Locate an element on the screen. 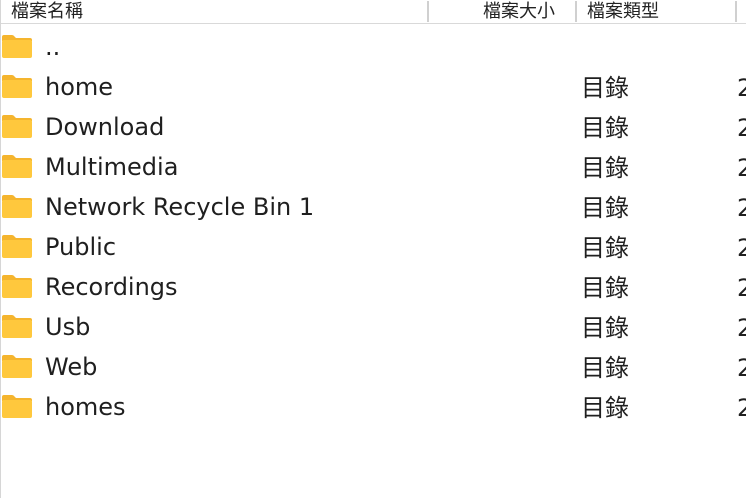  file-name: homes is located at coordinates (85, 407).